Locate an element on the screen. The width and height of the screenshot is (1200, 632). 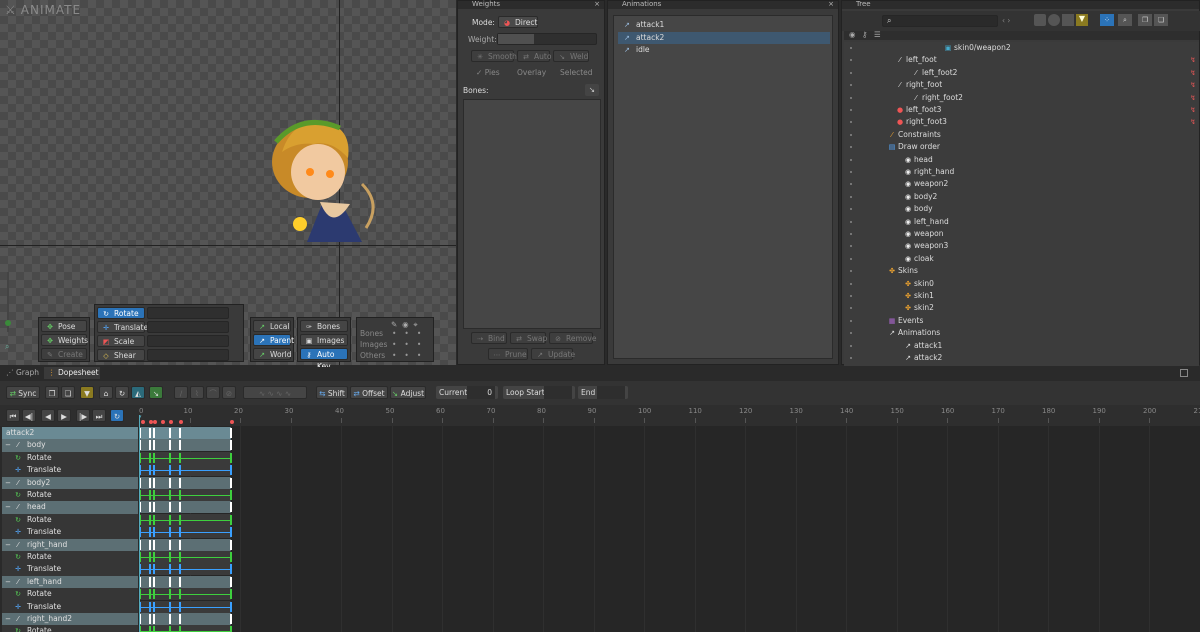
paste-keys-icon: ❏ is located at coordinates (68, 392).